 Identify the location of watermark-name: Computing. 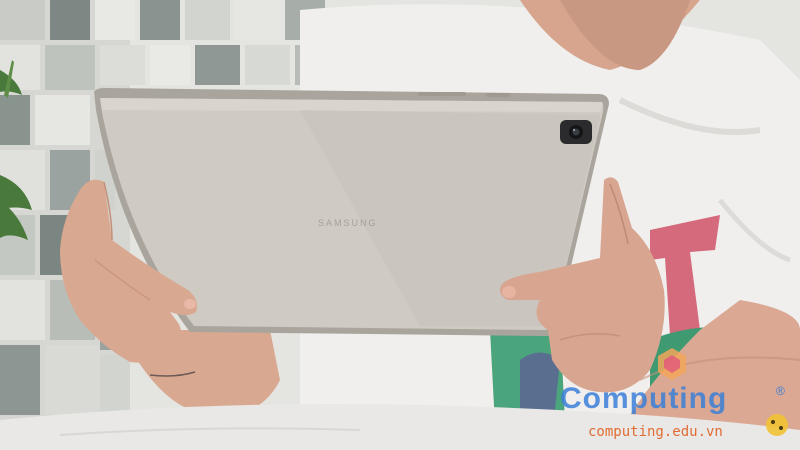
(644, 398).